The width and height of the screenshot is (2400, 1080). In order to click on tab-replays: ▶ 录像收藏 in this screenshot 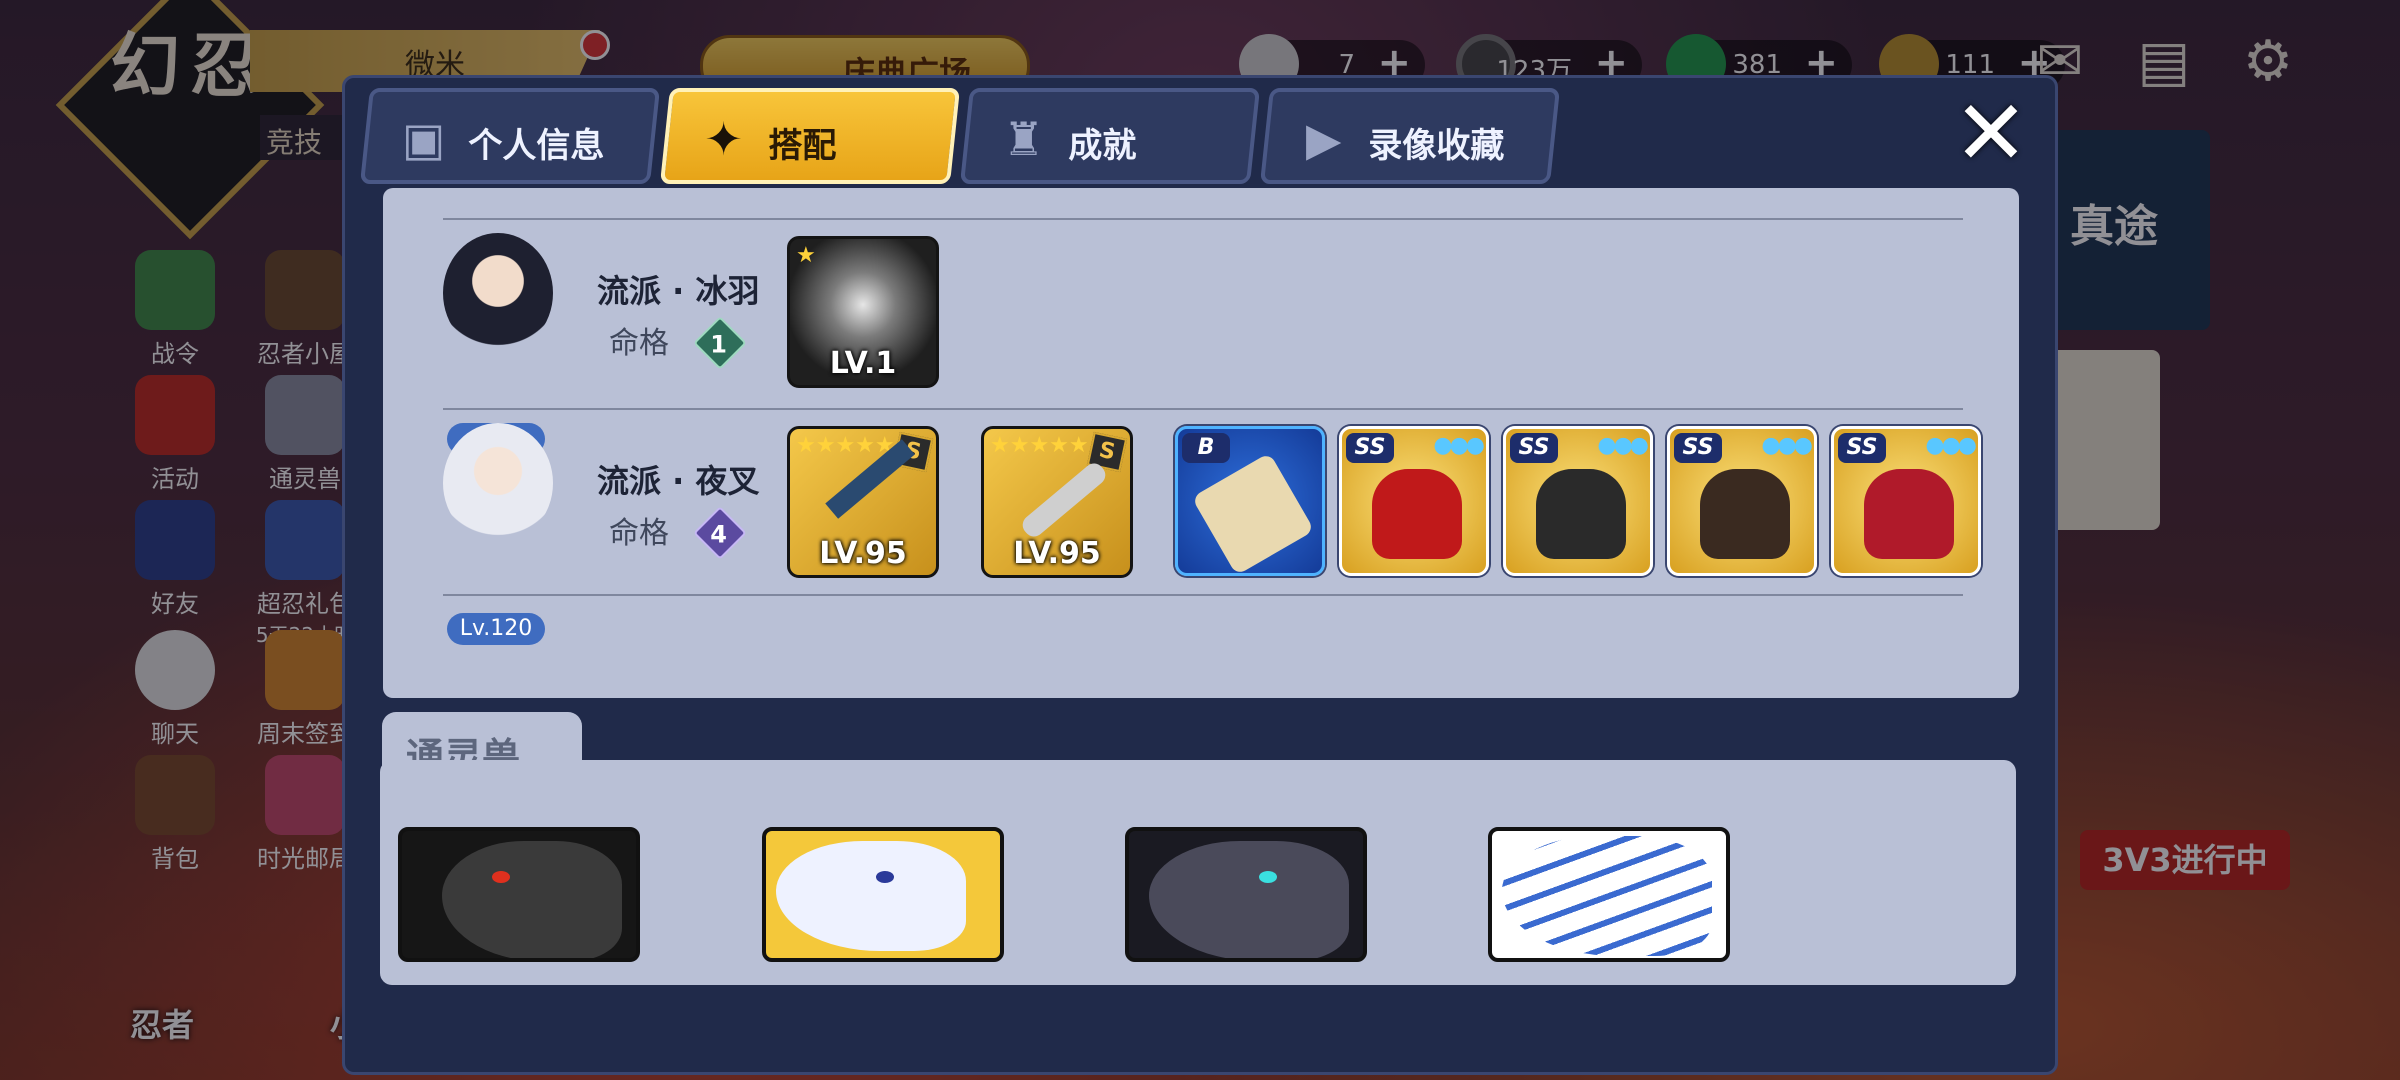, I will do `click(1410, 136)`.